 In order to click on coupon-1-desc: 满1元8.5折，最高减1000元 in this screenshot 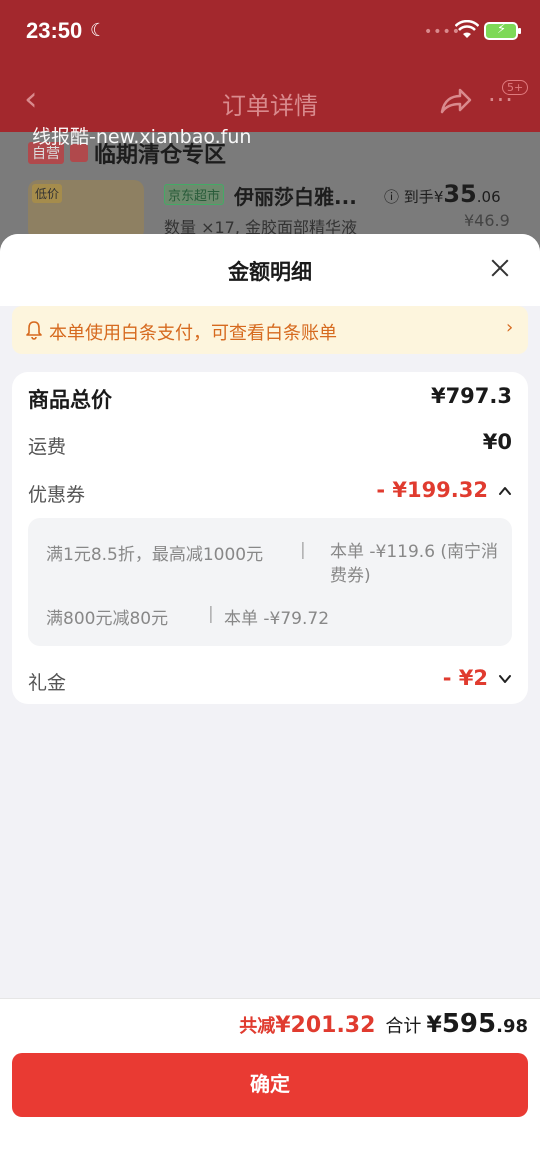, I will do `click(155, 555)`.